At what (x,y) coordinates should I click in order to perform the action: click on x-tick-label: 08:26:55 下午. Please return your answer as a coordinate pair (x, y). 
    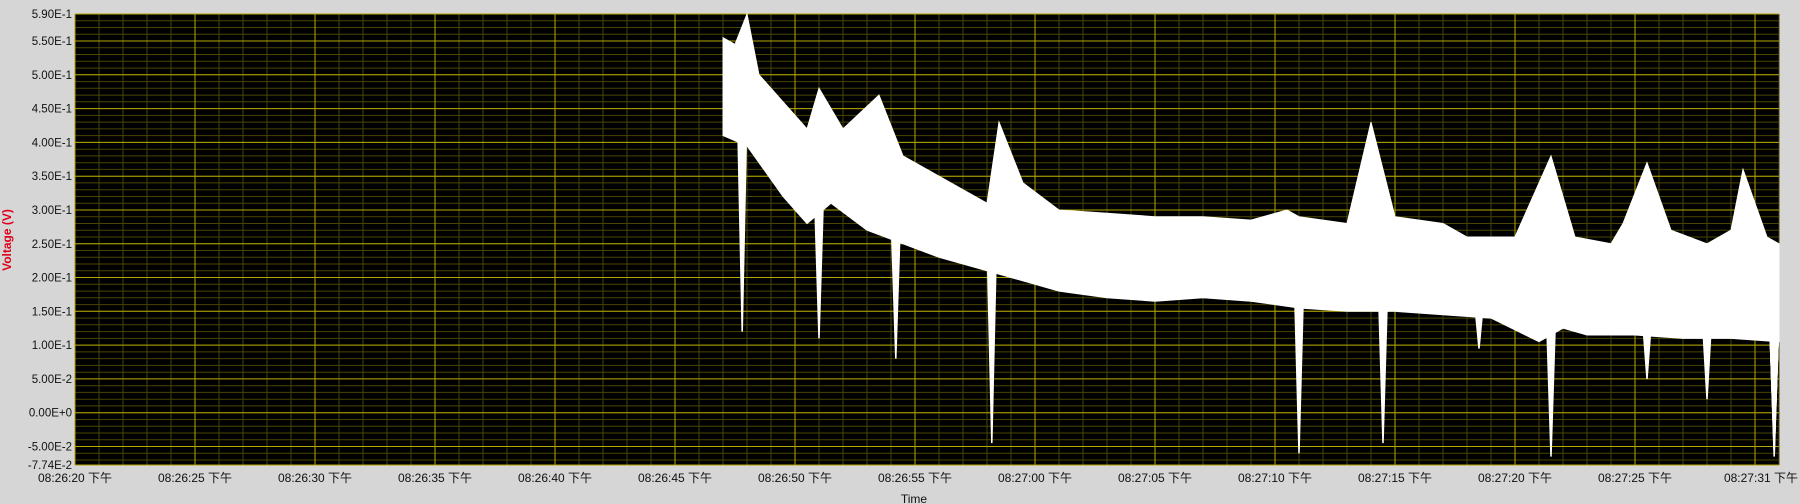
    Looking at the image, I should click on (915, 478).